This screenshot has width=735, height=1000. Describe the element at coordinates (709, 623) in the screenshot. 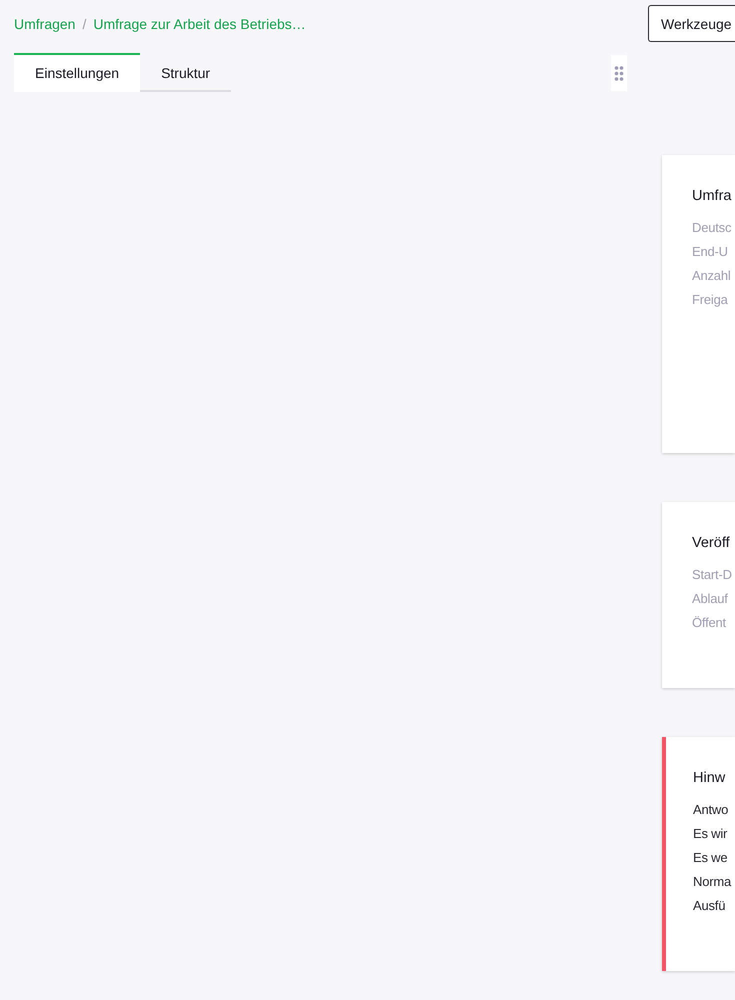

I see `card-text: Öffent` at that location.